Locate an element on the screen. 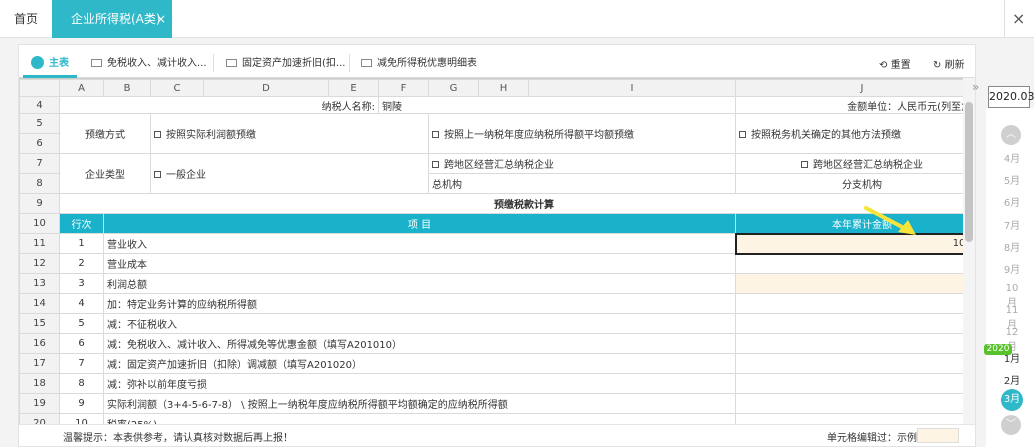 The height and width of the screenshot is (447, 1034). table-row: 14 4 加：特定业务计算的应纳税所得额 0 is located at coordinates (491, 303).